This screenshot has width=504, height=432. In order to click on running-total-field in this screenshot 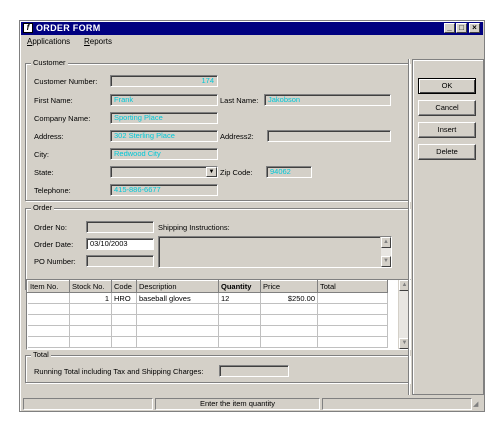, I will do `click(254, 371)`.